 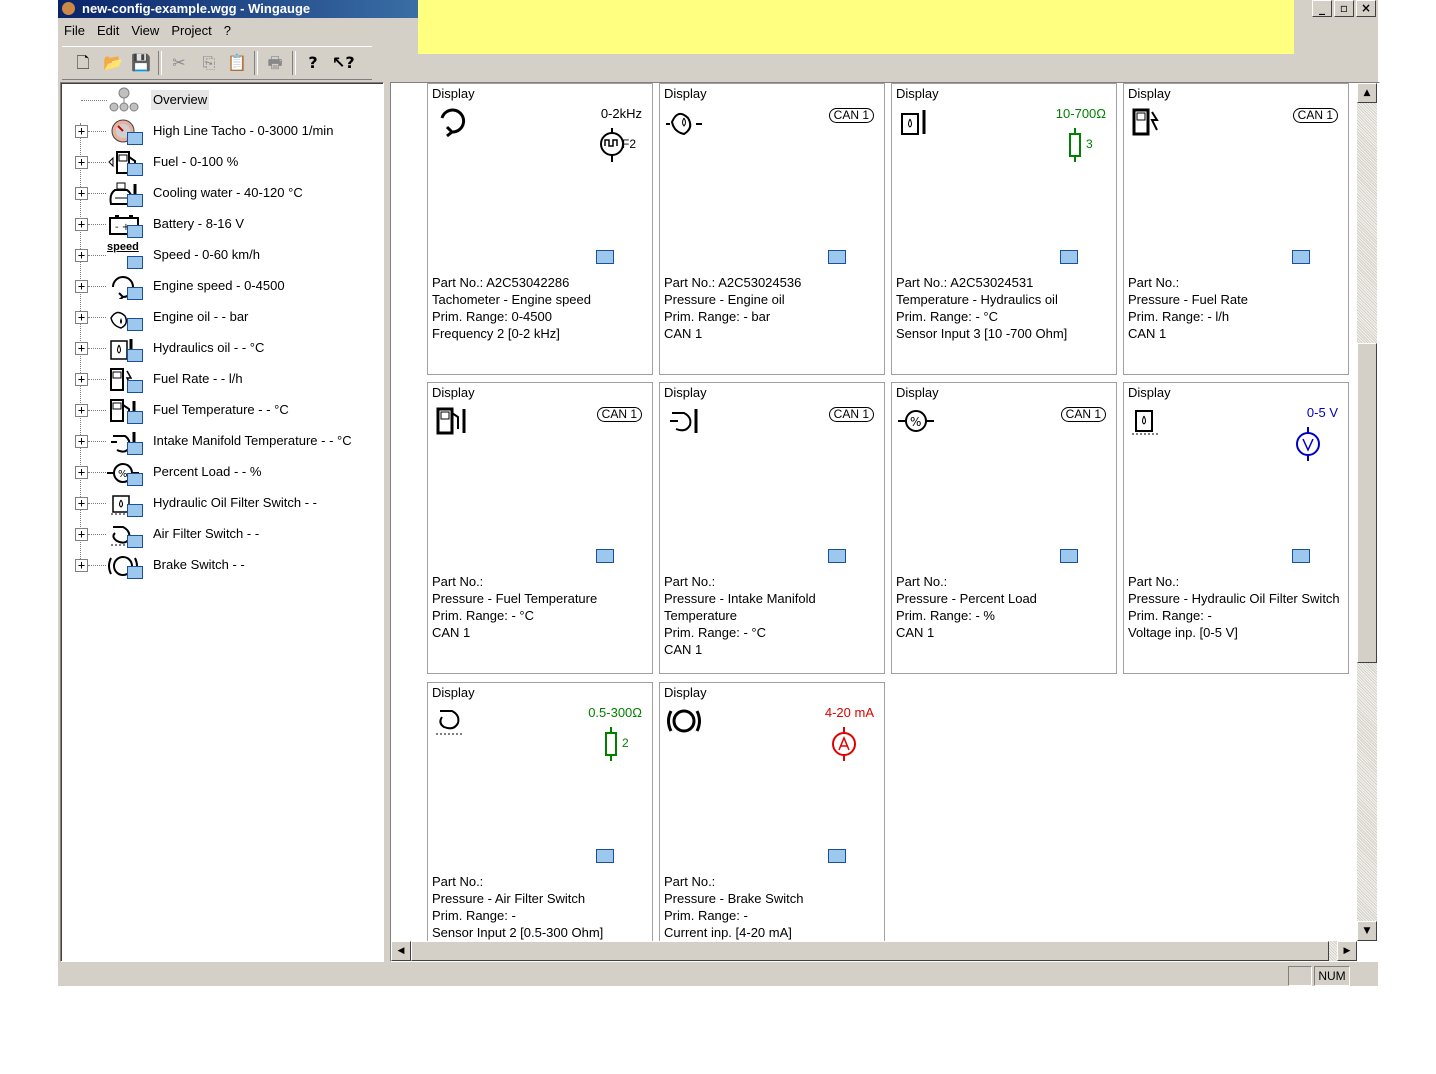 What do you see at coordinates (108, 31) in the screenshot?
I see `menu-edit: Edit` at bounding box center [108, 31].